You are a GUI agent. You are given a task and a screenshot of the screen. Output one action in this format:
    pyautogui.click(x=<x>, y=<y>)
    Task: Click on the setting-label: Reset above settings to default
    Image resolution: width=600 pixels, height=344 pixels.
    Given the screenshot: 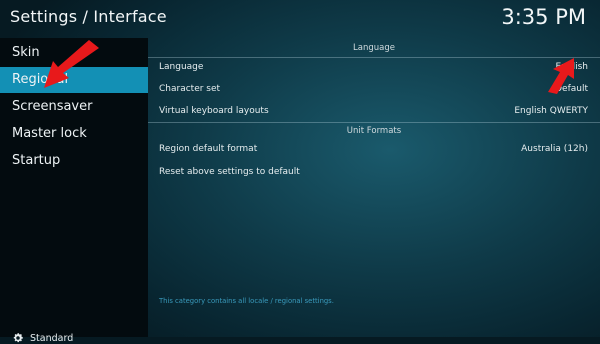 What is the action you would take?
    pyautogui.click(x=229, y=172)
    